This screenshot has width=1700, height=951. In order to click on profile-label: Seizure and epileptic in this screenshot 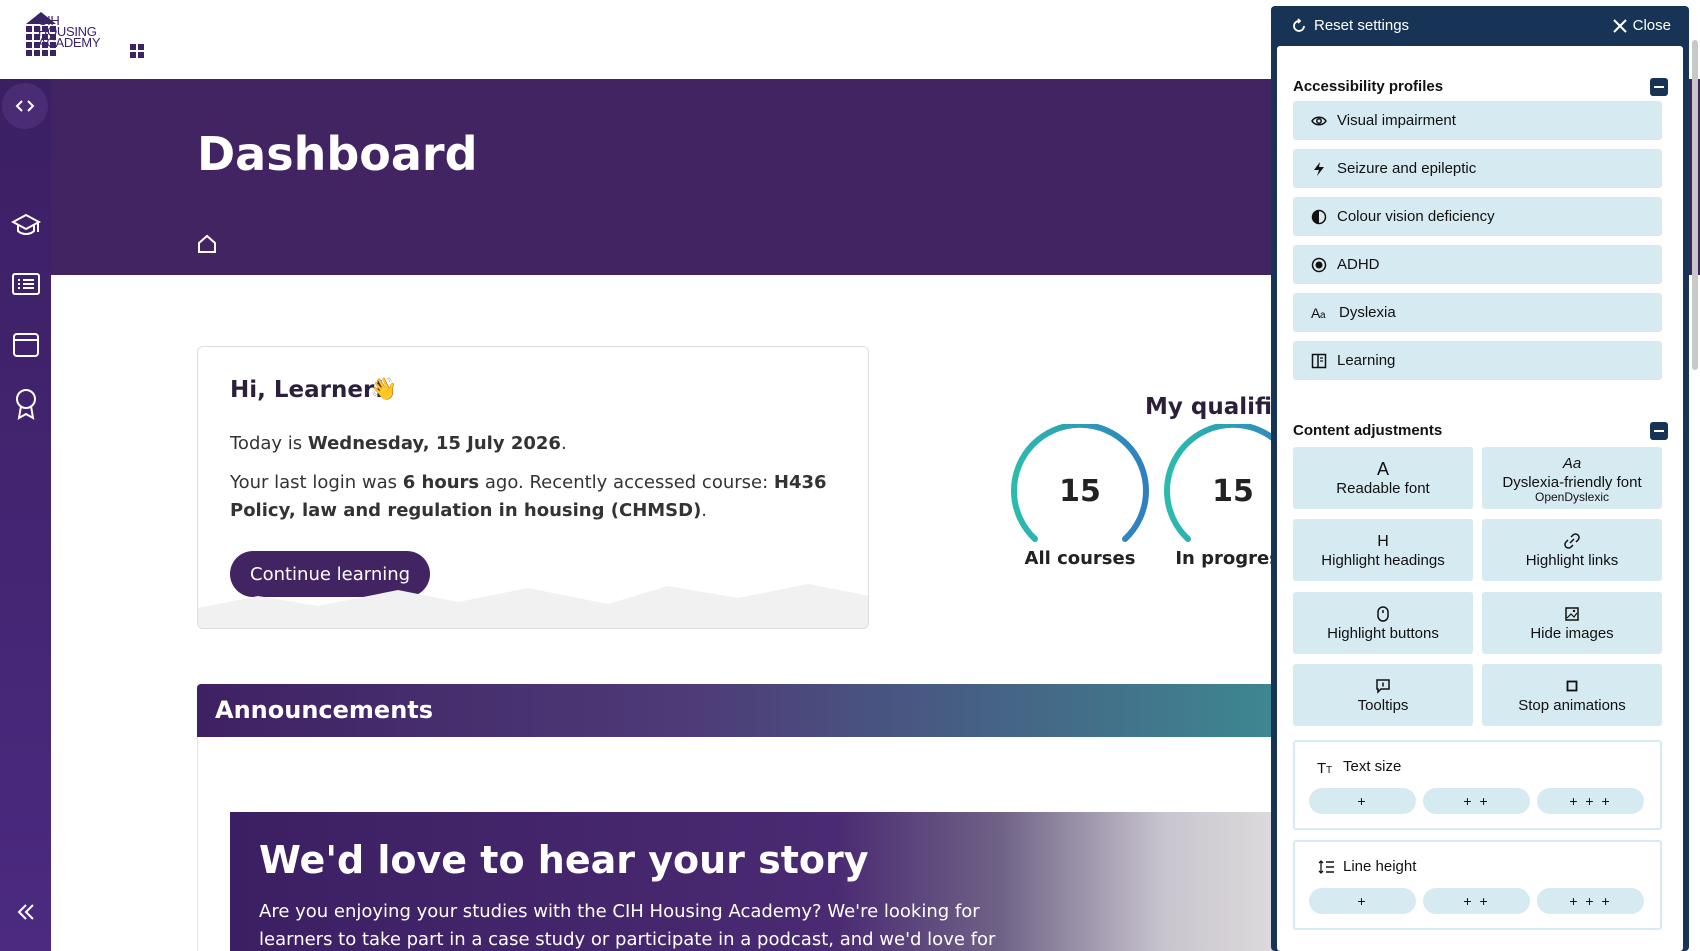, I will do `click(1407, 168)`.